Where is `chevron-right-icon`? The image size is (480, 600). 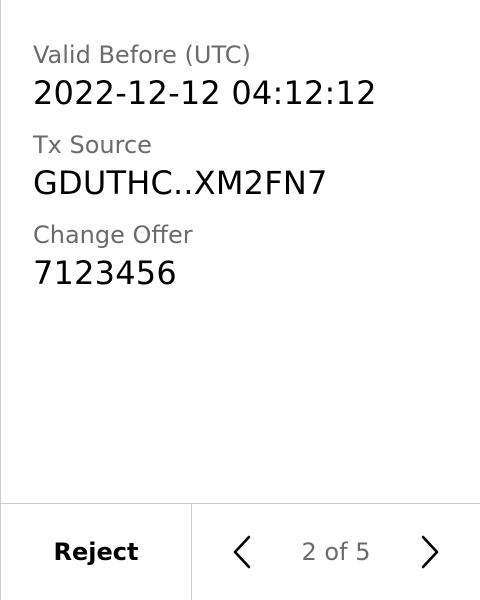 chevron-right-icon is located at coordinates (430, 552).